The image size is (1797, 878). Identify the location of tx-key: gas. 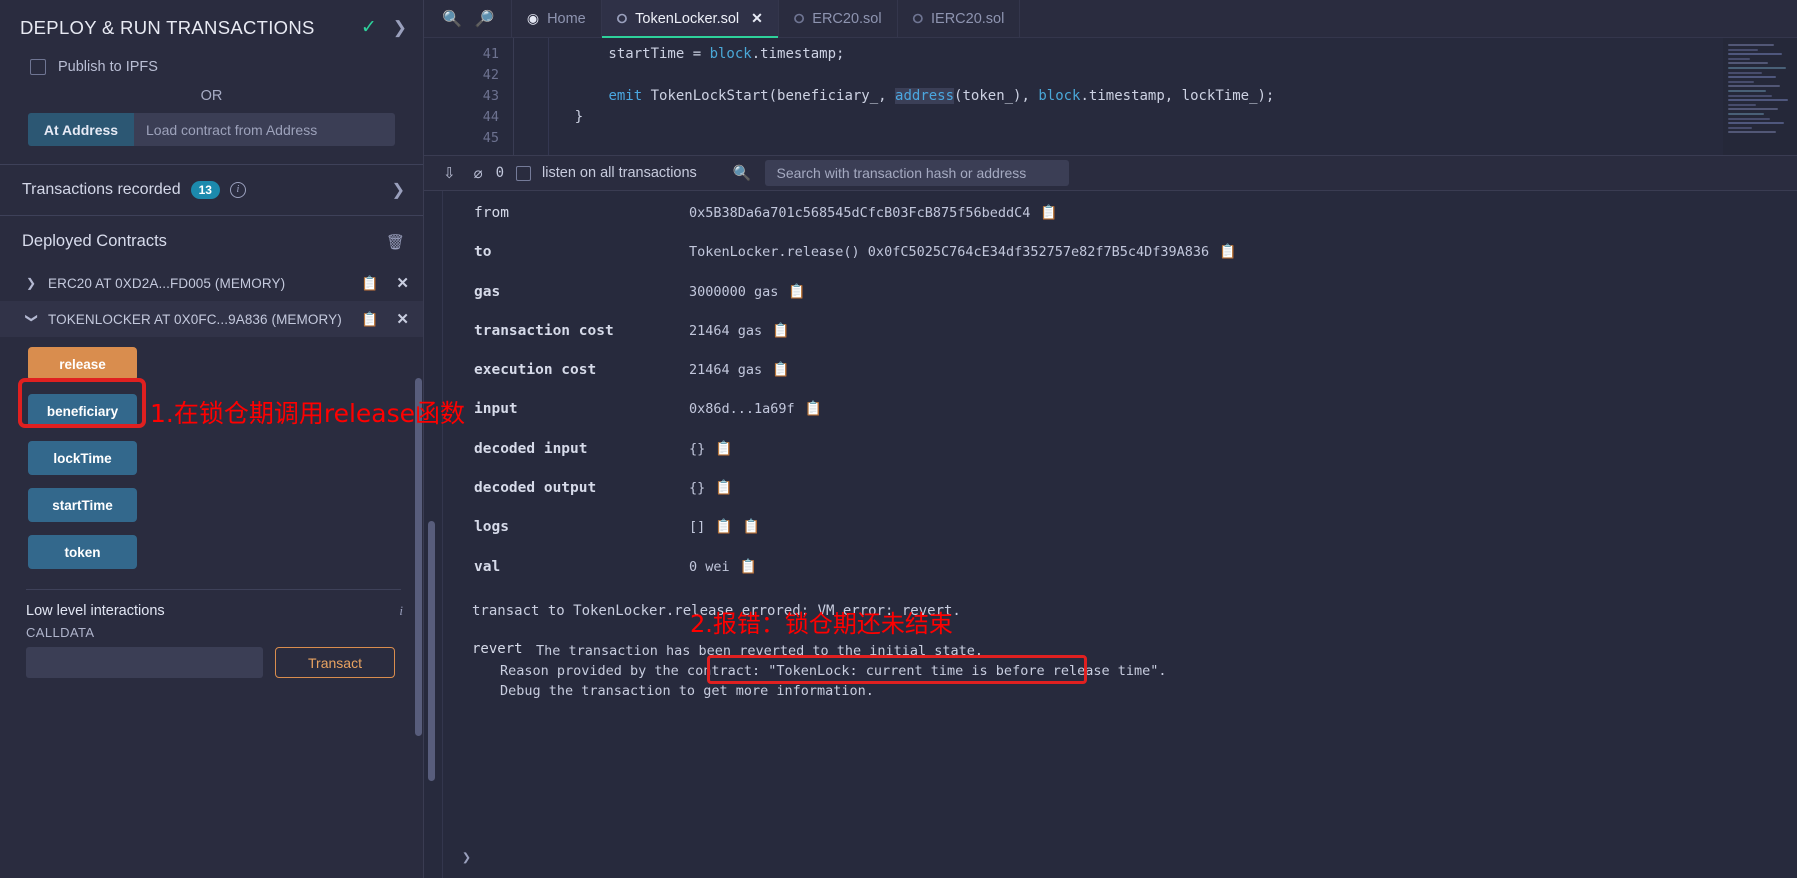
(487, 291).